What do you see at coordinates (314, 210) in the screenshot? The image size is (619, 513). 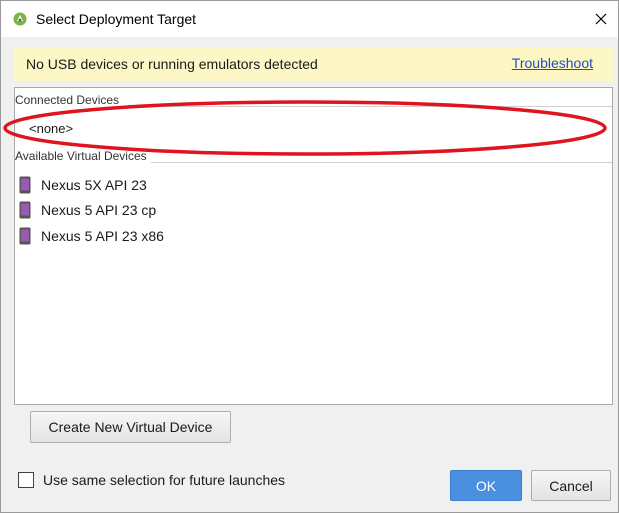 I see `device-row-nexus-5-api-23-cp: Nexus 5 API 23 cp` at bounding box center [314, 210].